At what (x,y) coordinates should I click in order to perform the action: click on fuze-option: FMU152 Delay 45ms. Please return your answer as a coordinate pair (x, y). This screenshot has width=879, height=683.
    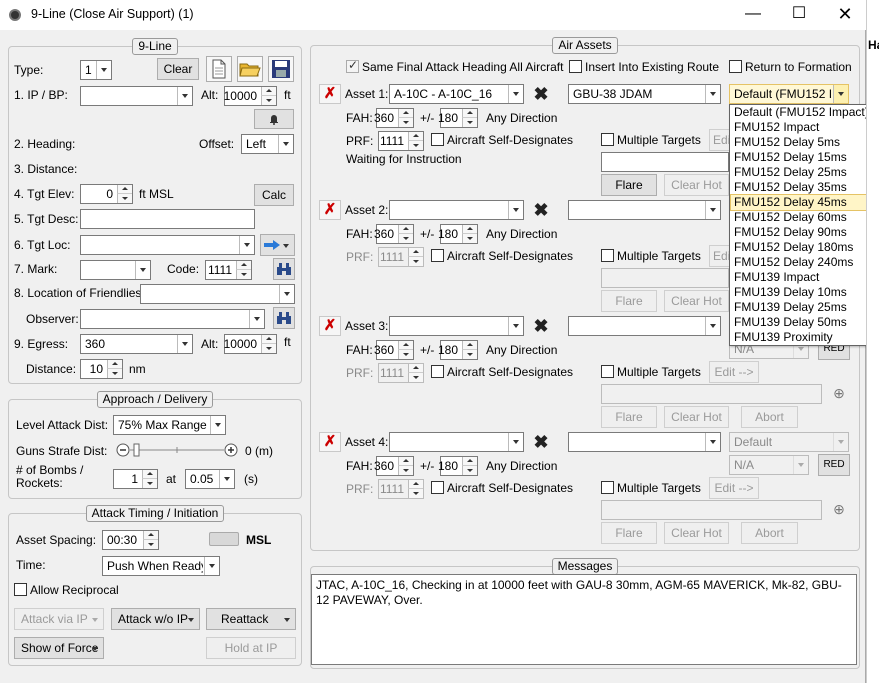
    Looking at the image, I should click on (803, 202).